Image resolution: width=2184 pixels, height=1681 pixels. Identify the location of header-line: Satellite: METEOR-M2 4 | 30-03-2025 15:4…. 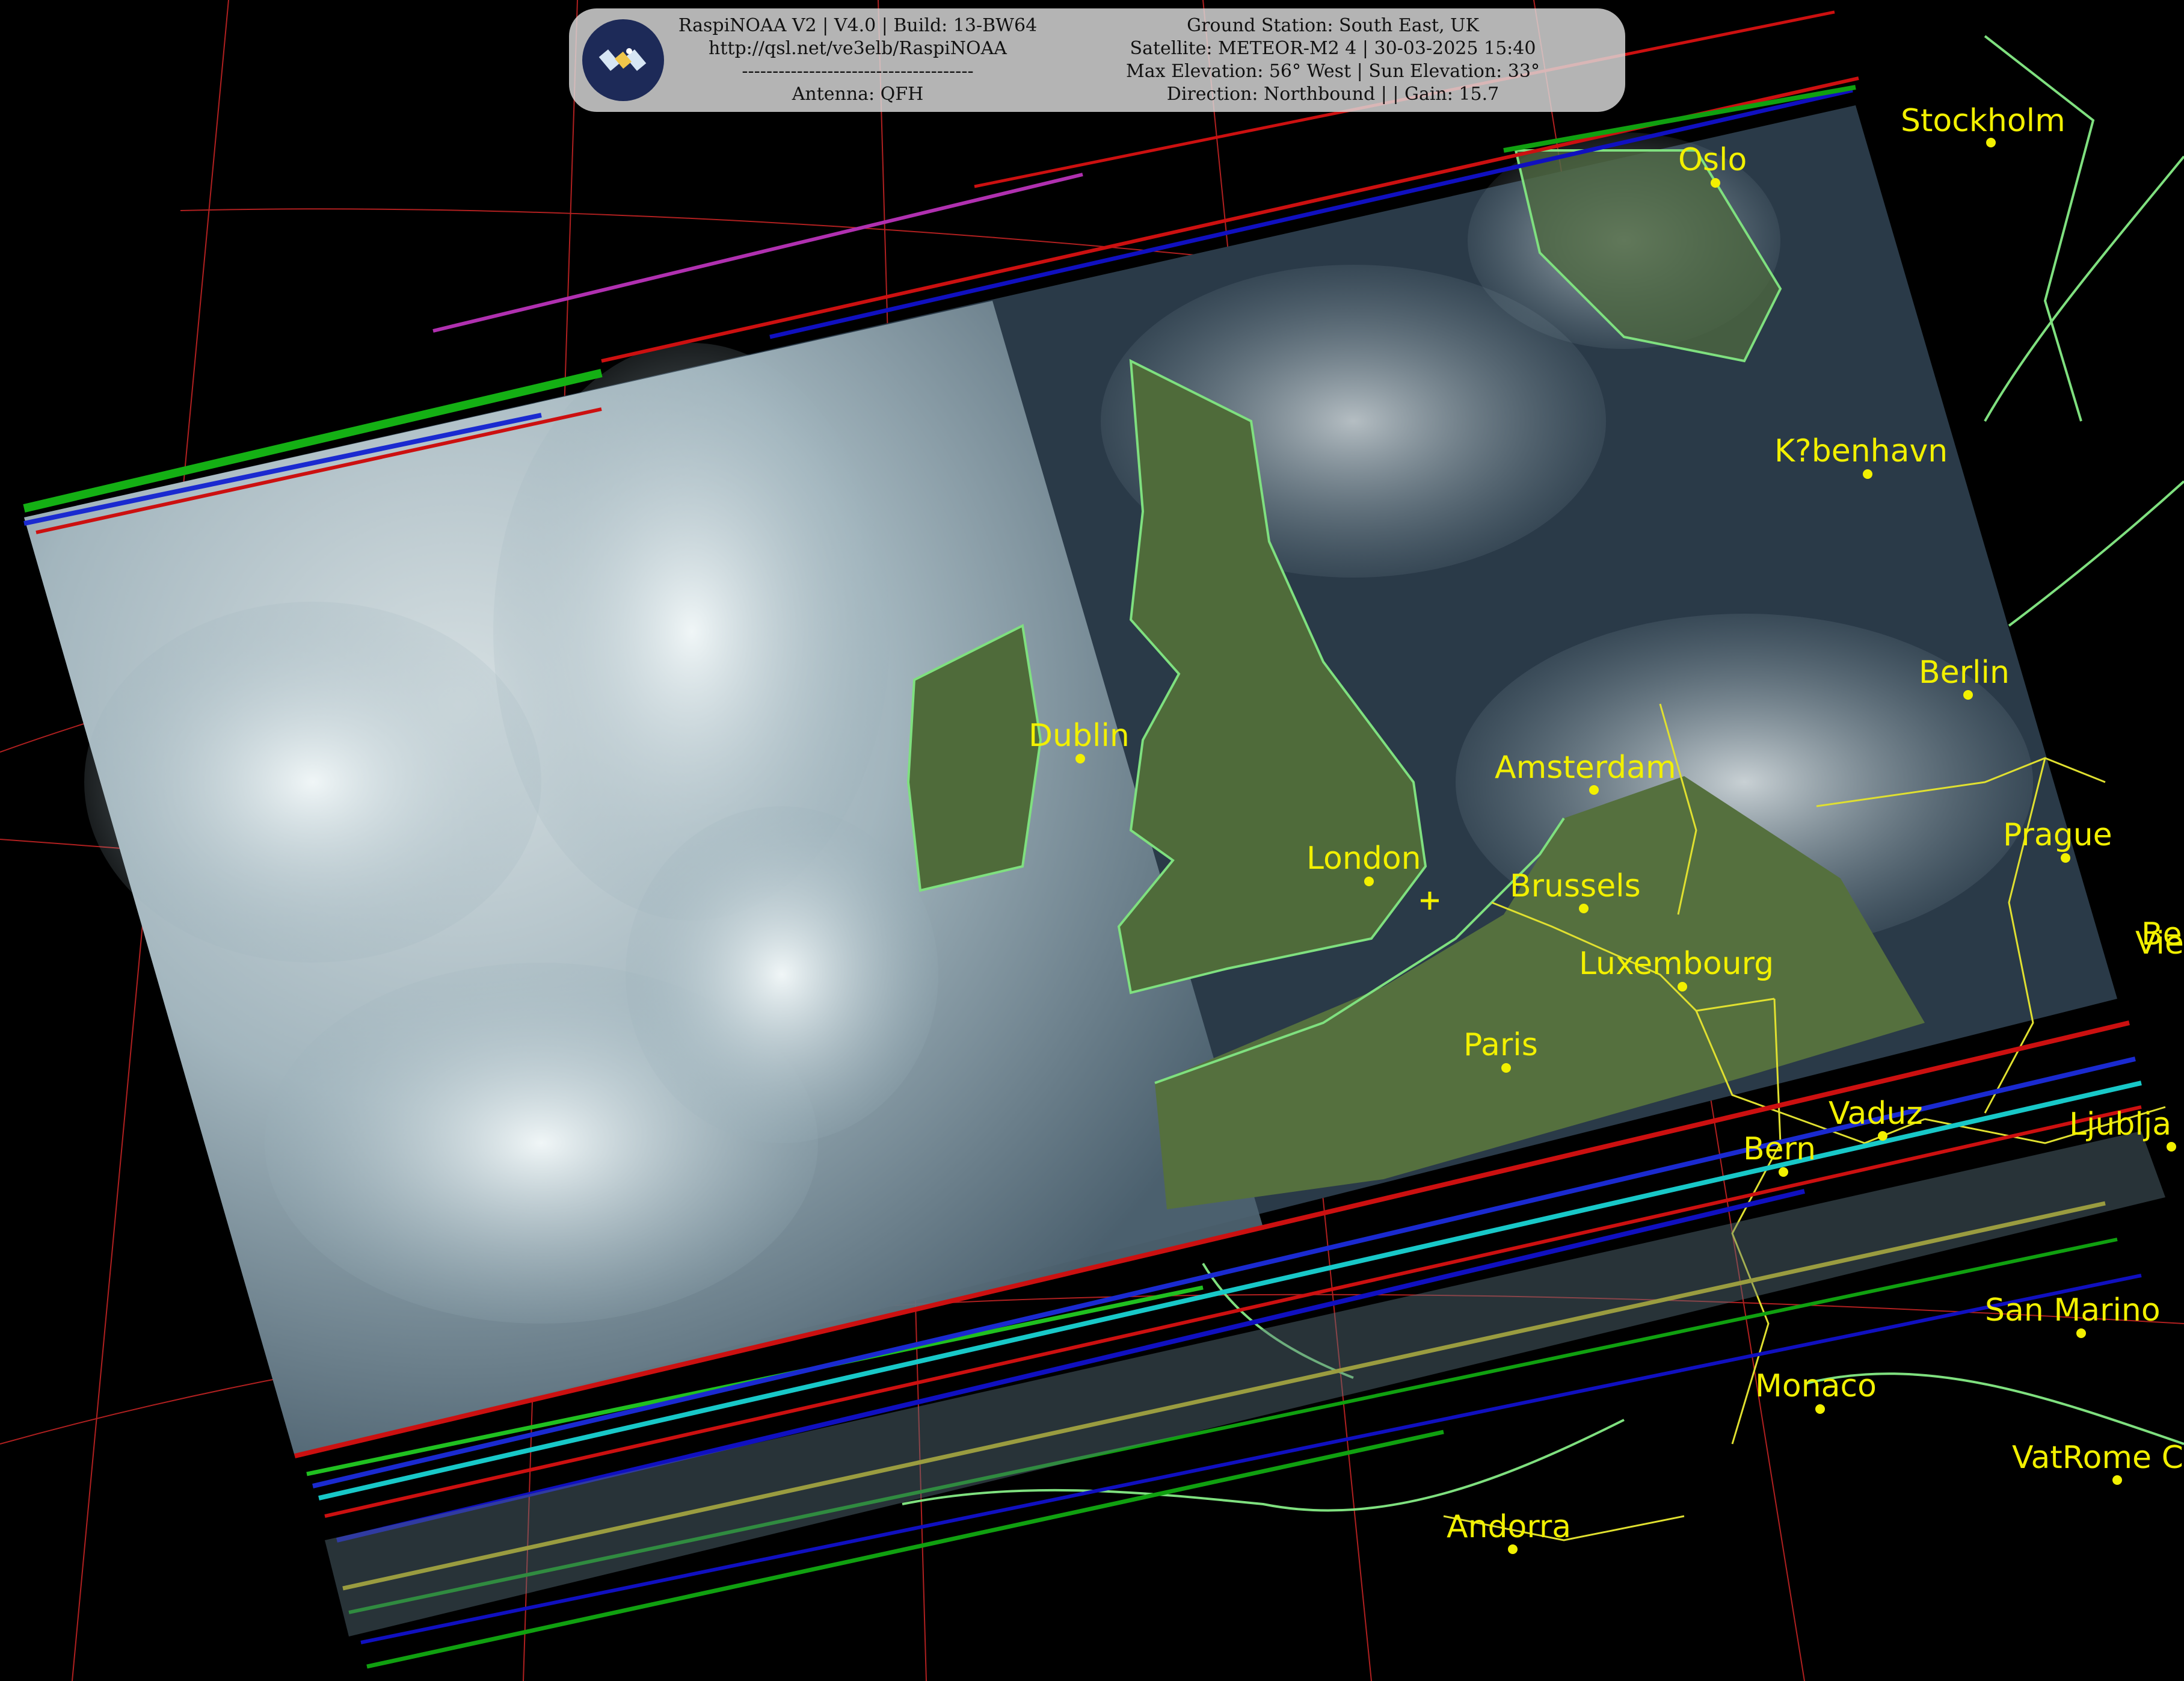
(1333, 48).